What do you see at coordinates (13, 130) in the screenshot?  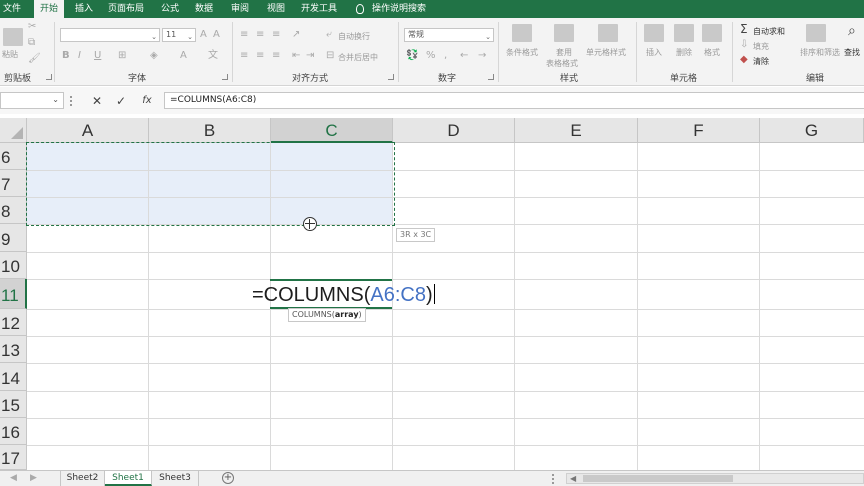 I see `select-all-button` at bounding box center [13, 130].